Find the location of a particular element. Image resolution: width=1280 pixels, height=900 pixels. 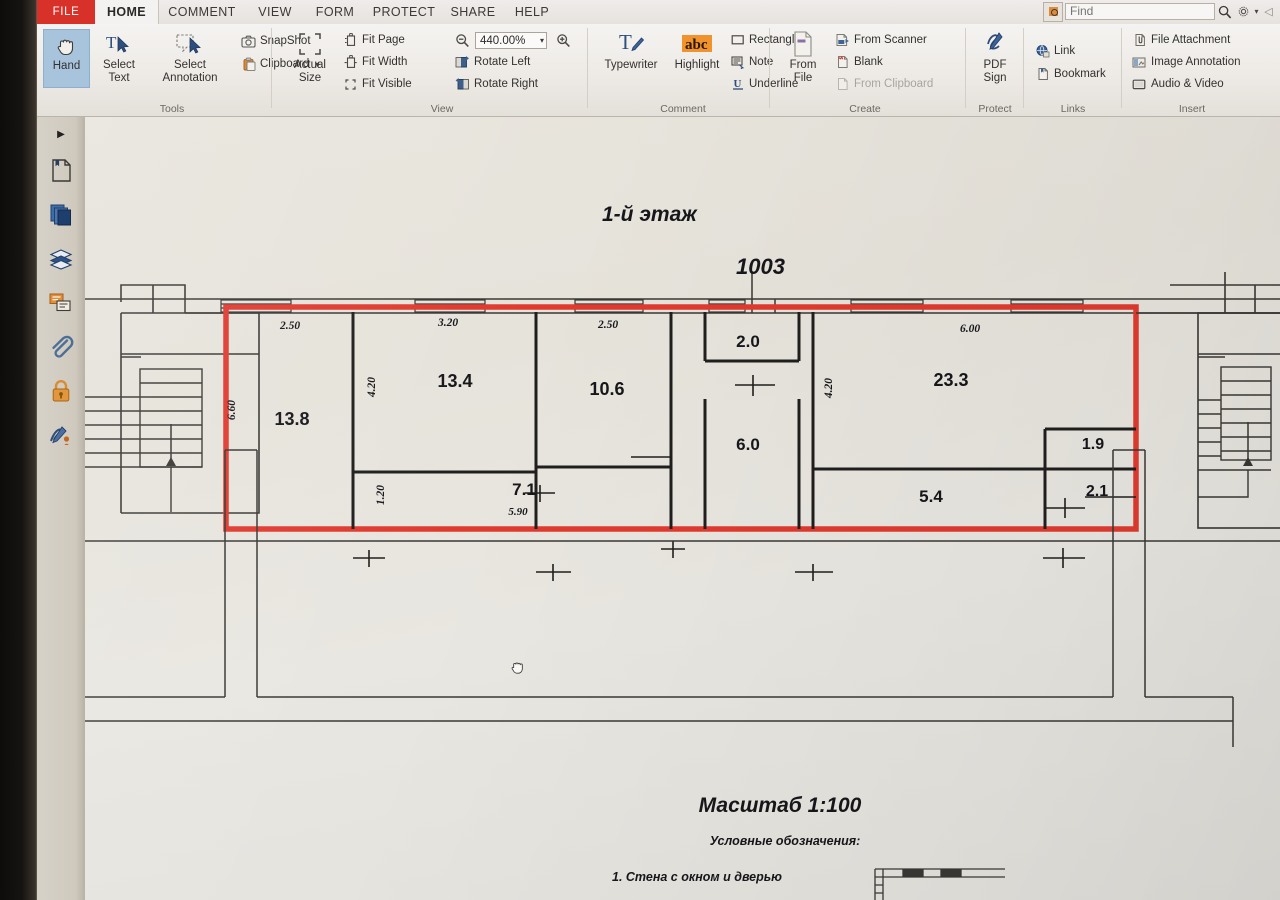

camera-icon is located at coordinates (248, 41).